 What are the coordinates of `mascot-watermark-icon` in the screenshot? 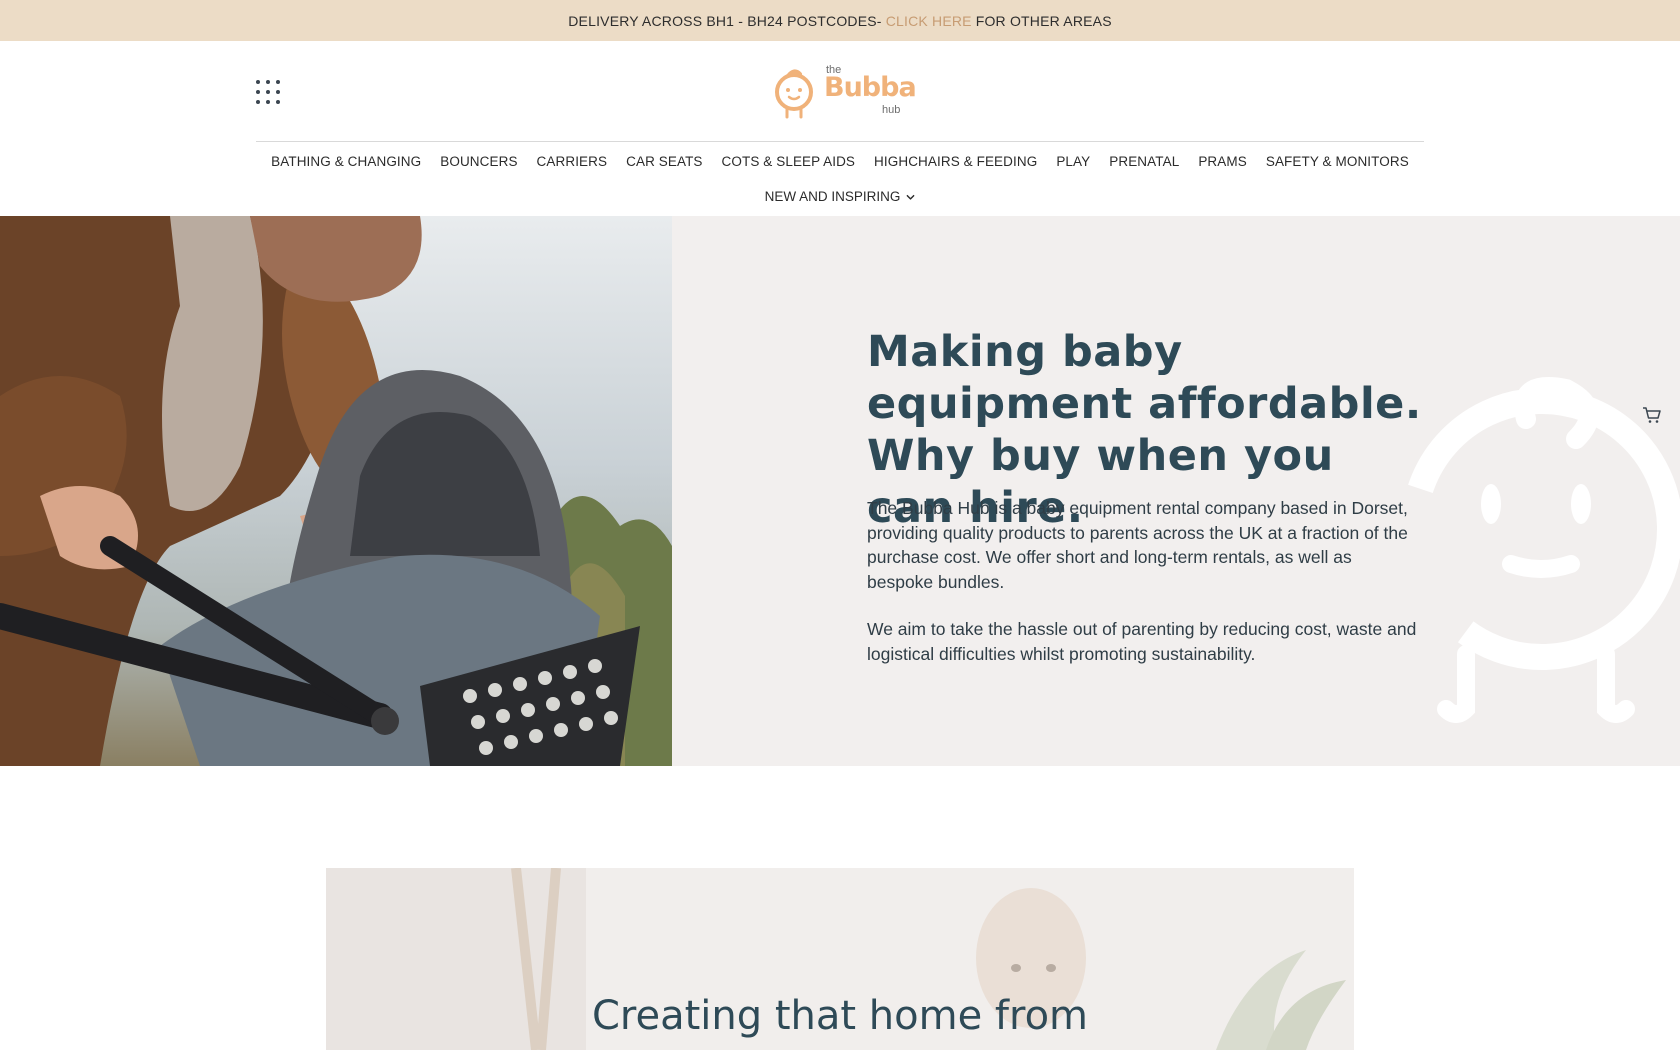 It's located at (1540, 550).